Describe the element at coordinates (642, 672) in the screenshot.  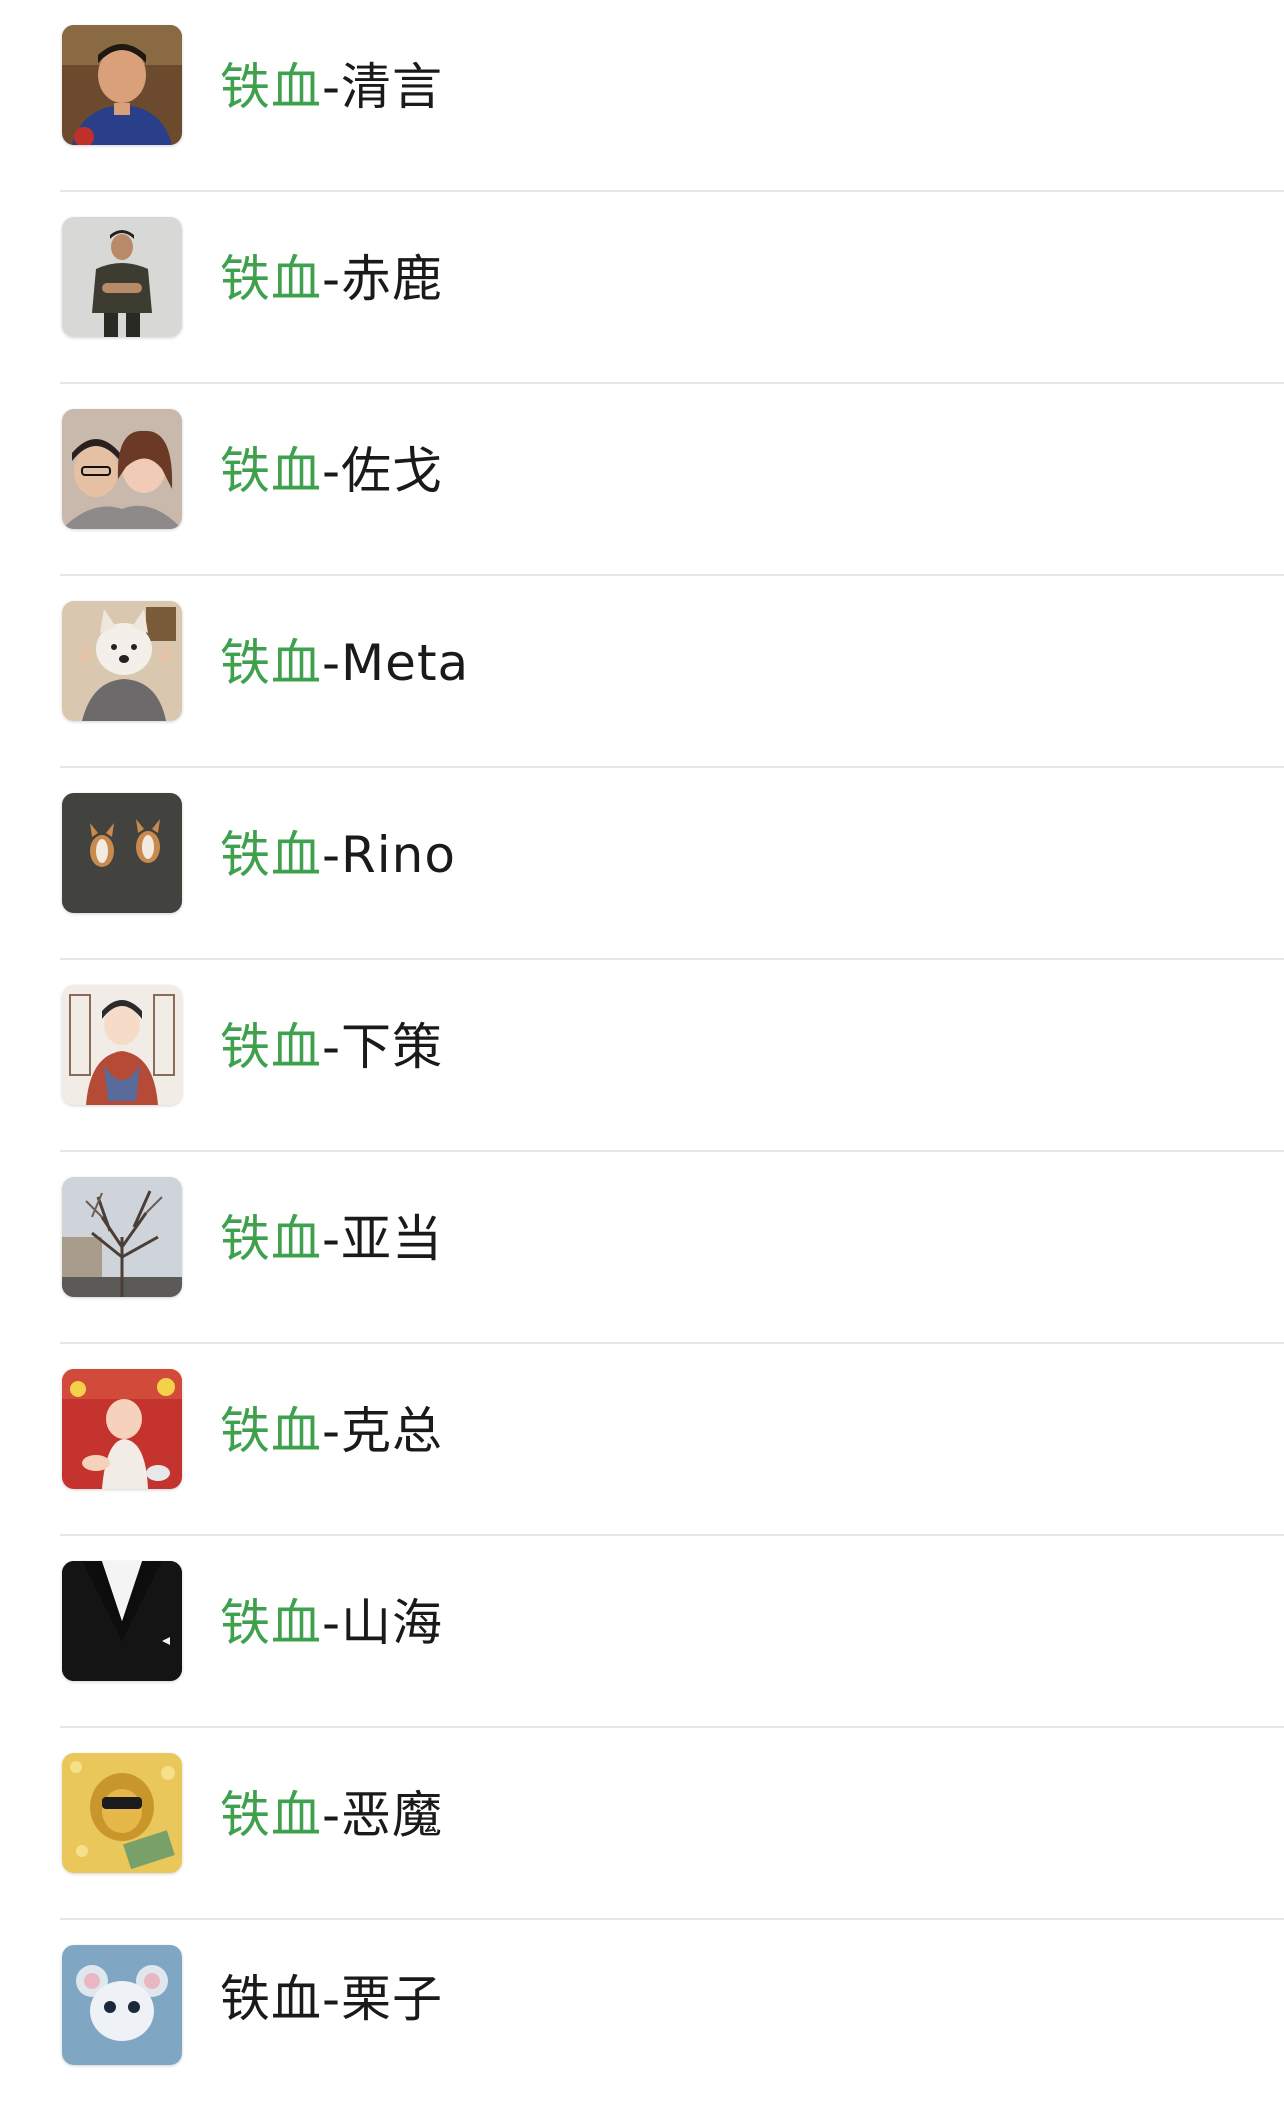
I see `contact-row: 铁血-Meta` at that location.